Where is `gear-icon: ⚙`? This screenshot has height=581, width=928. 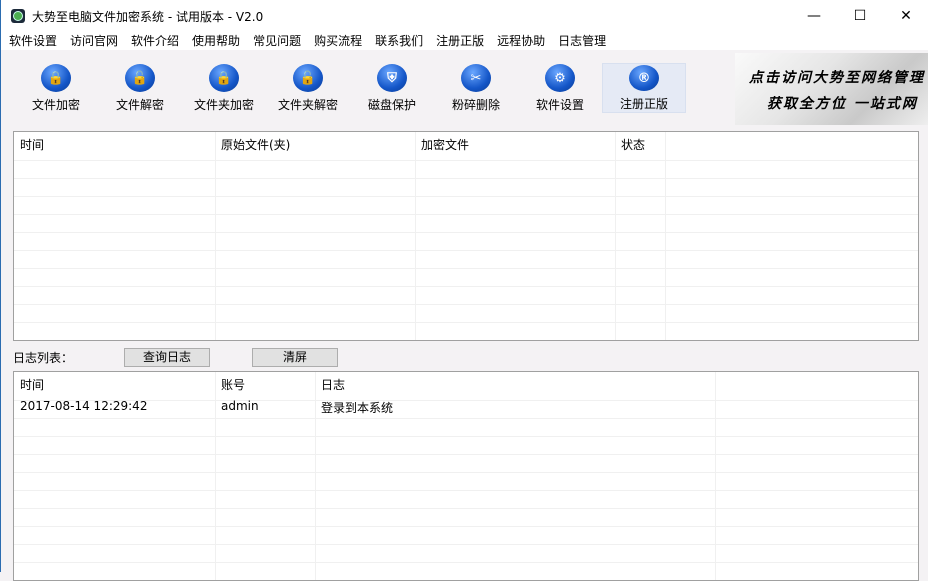
gear-icon: ⚙ is located at coordinates (560, 78).